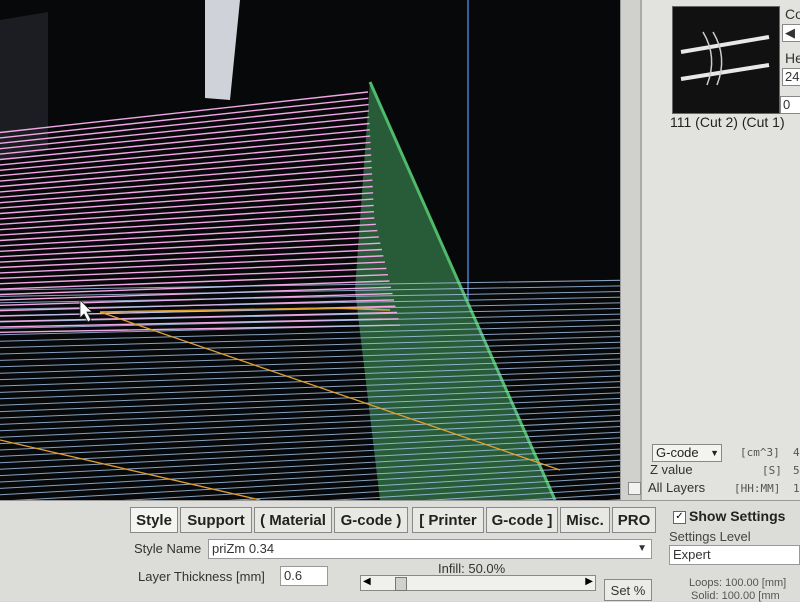 This screenshot has width=800, height=602. Describe the element at coordinates (726, 60) in the screenshot. I see `layer-thumbnail` at that location.